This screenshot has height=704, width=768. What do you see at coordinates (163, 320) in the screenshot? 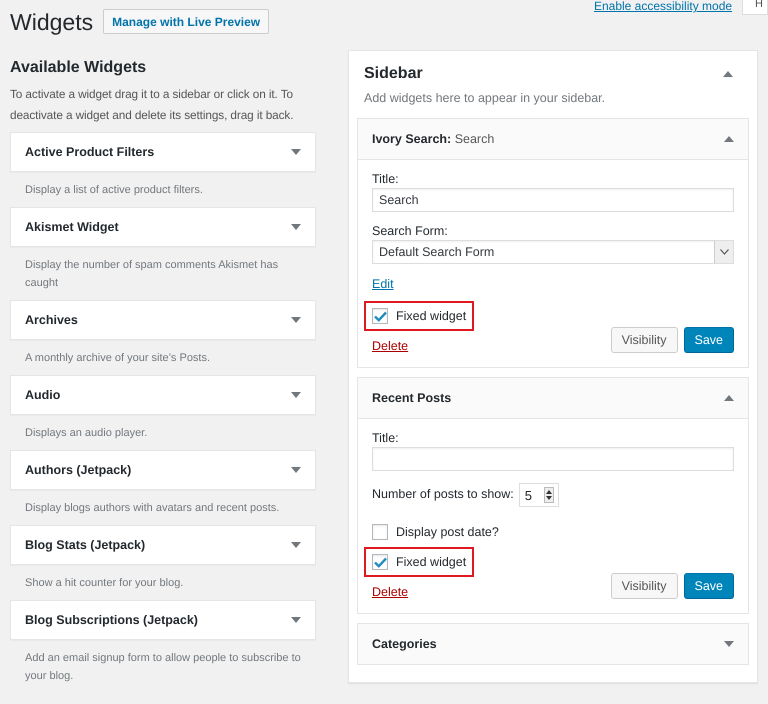
I see `widget-card: Archives` at bounding box center [163, 320].